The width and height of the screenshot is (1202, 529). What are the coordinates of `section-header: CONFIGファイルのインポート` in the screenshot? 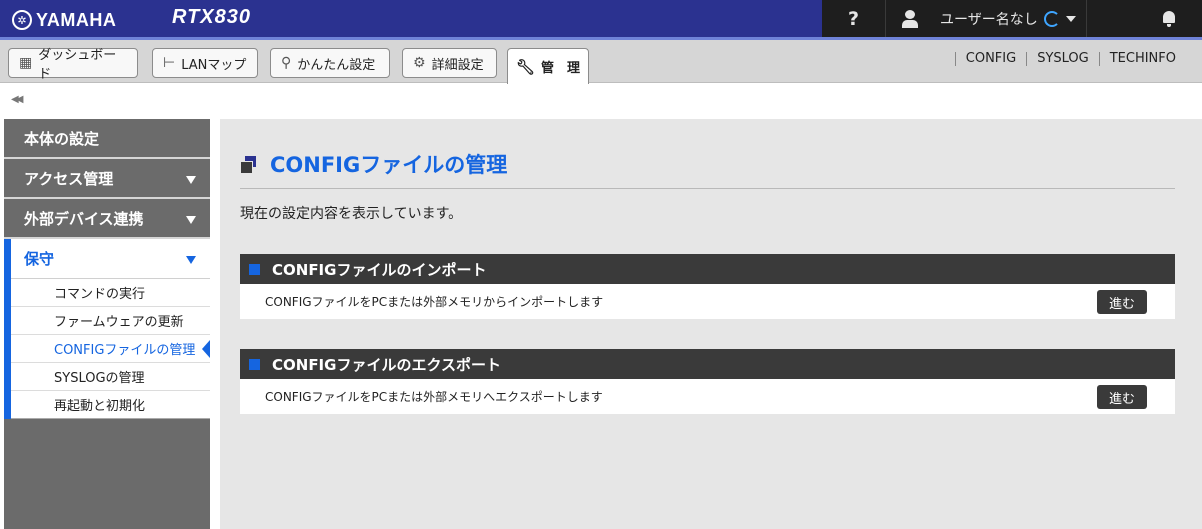 It's located at (707, 269).